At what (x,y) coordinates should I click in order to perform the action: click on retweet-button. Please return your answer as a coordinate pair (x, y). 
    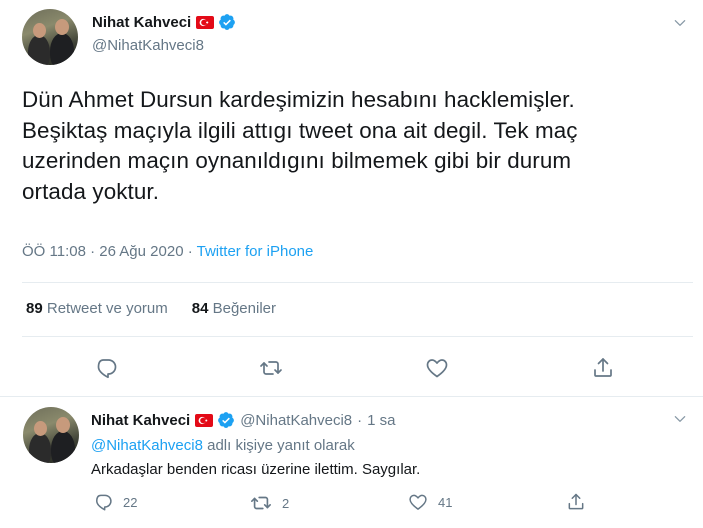
    Looking at the image, I should click on (271, 368).